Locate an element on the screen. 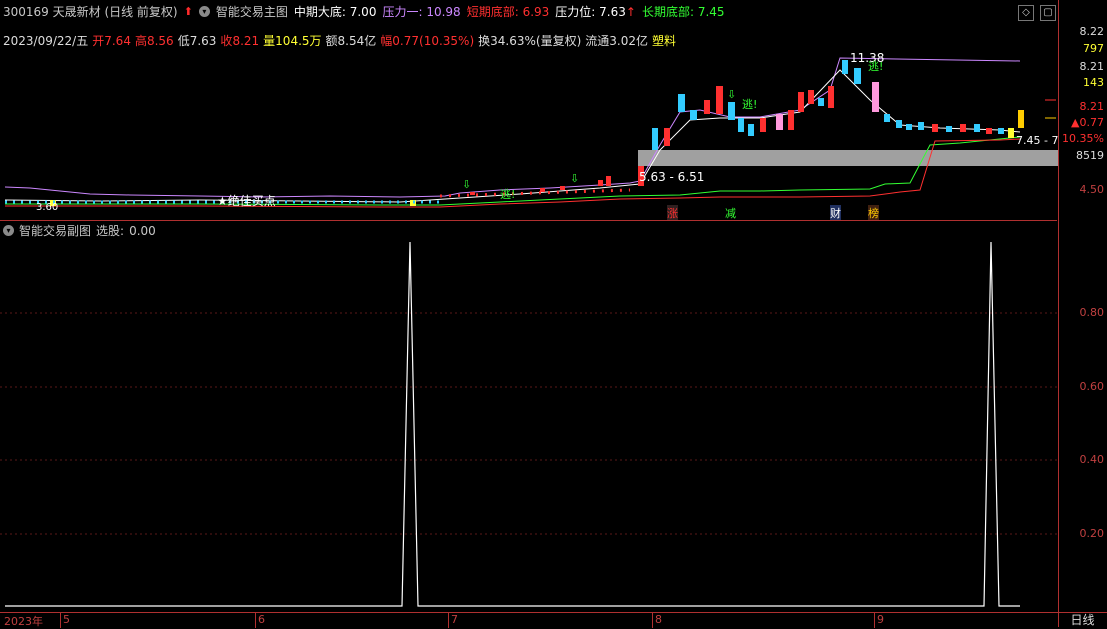 The image size is (1107, 629). period-button: 日线 is located at coordinates (1082, 620).